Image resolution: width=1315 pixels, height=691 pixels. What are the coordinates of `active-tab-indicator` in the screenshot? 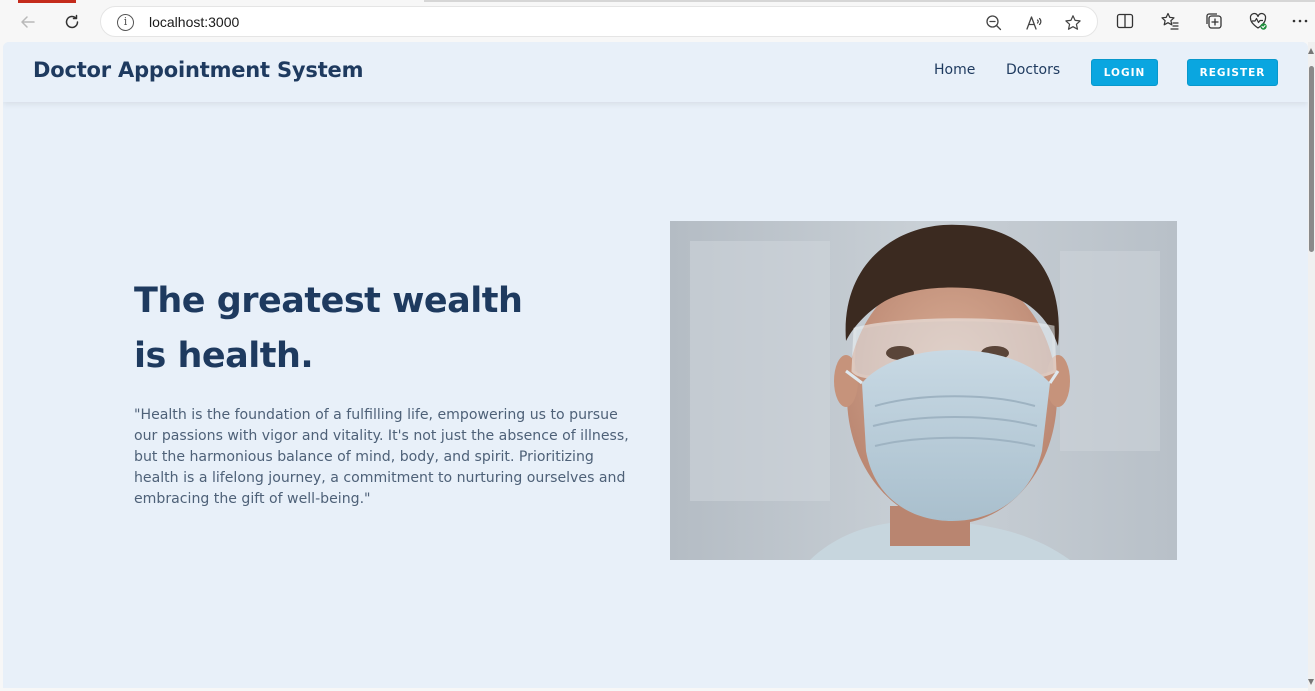 It's located at (47, 1).